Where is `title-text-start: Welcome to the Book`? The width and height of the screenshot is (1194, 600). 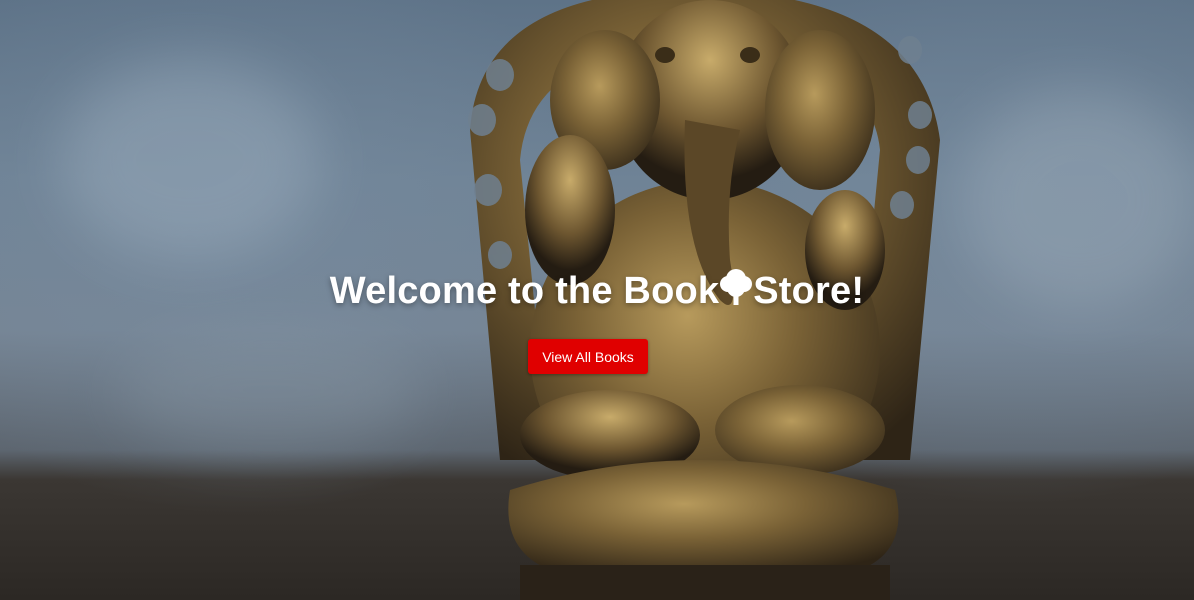
title-text-start: Welcome to the Book is located at coordinates (524, 291).